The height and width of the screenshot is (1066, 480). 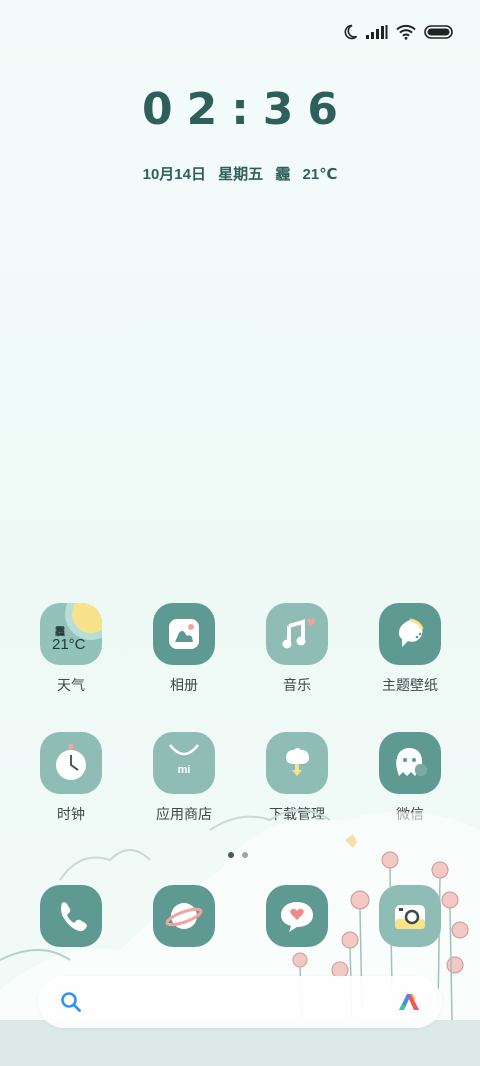 What do you see at coordinates (351, 32) in the screenshot?
I see `moon-icon` at bounding box center [351, 32].